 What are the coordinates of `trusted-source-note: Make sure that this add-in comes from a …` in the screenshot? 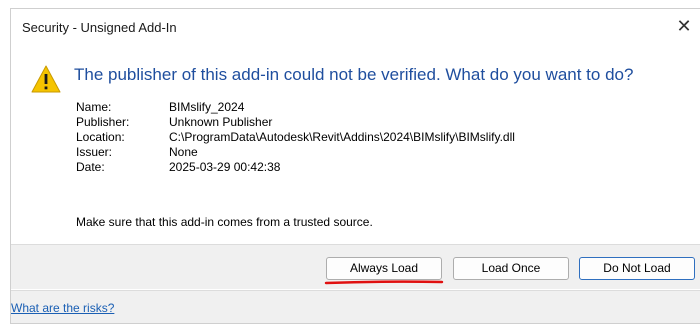 It's located at (224, 222).